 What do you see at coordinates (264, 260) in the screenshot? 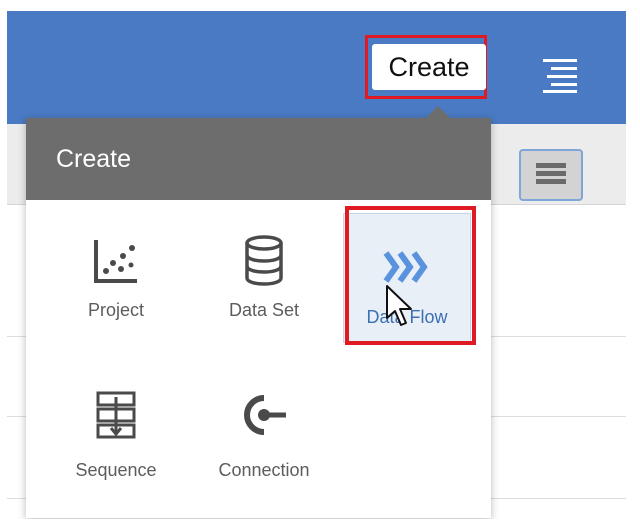
I see `database-icon` at bounding box center [264, 260].